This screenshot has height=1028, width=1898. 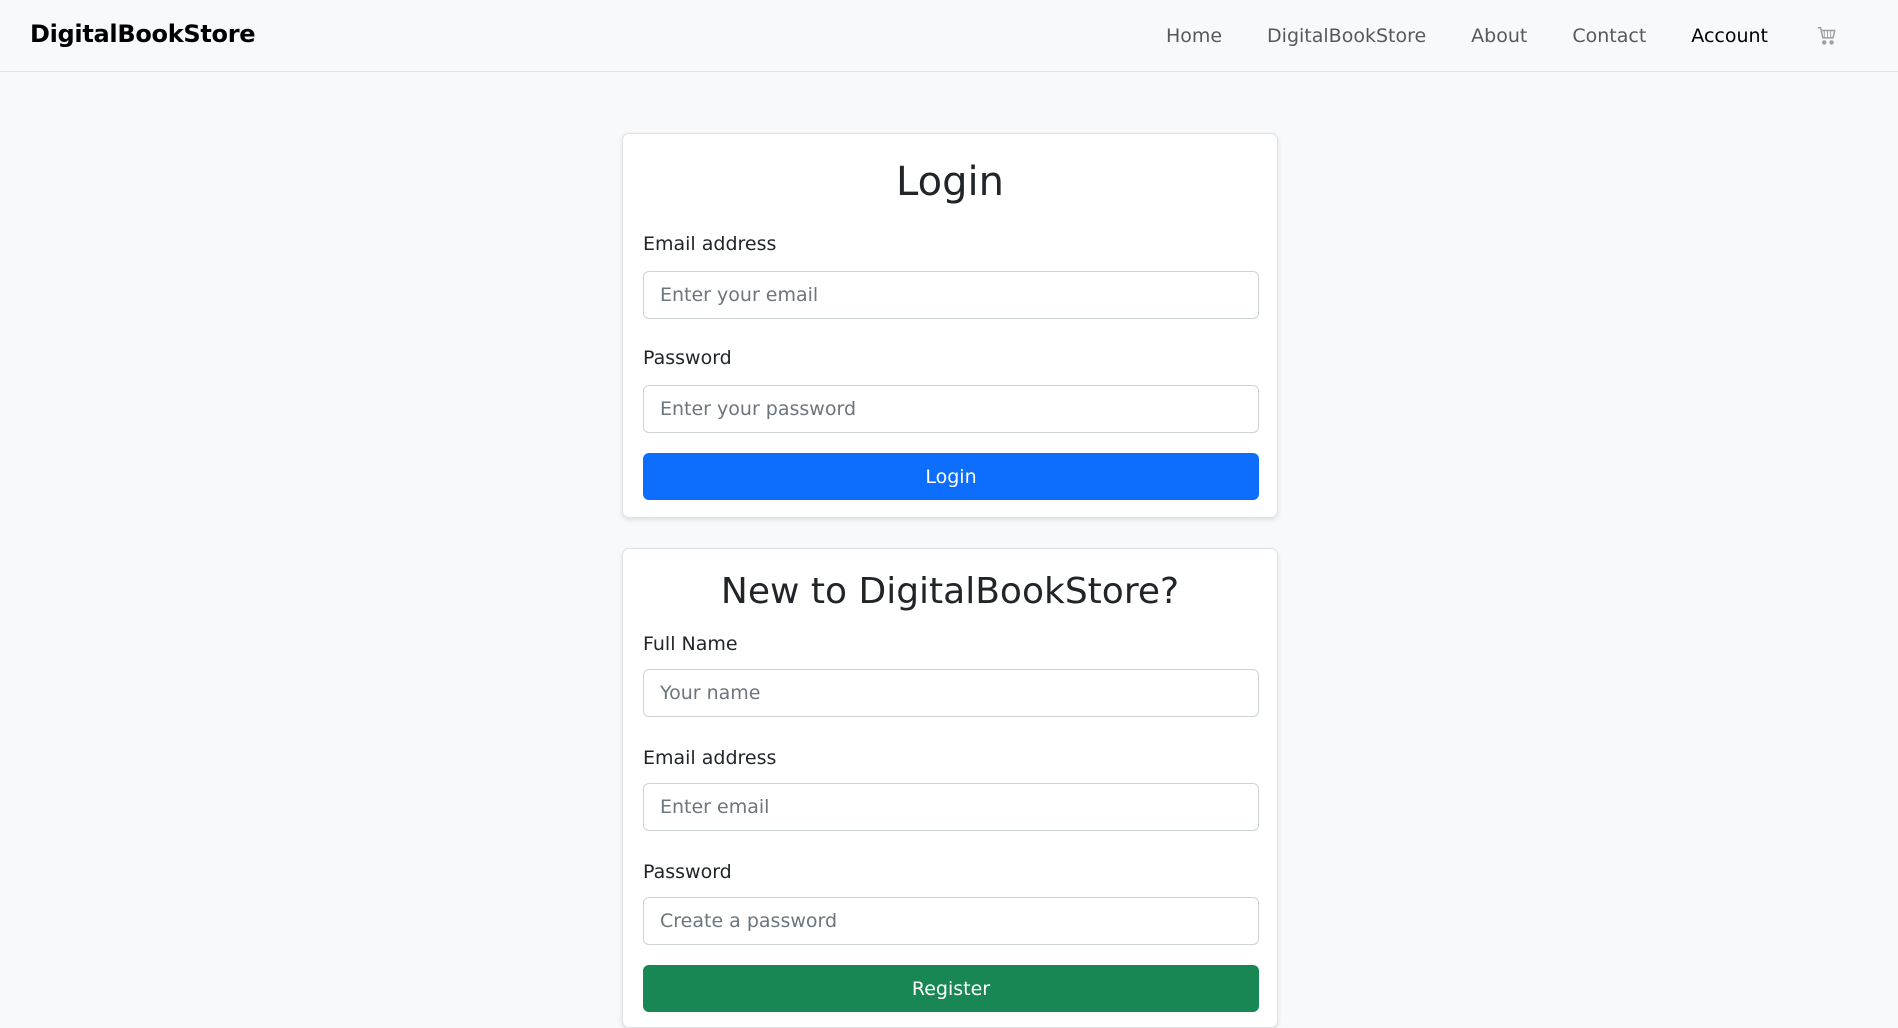 What do you see at coordinates (710, 244) in the screenshot?
I see `login-email-label: Email address` at bounding box center [710, 244].